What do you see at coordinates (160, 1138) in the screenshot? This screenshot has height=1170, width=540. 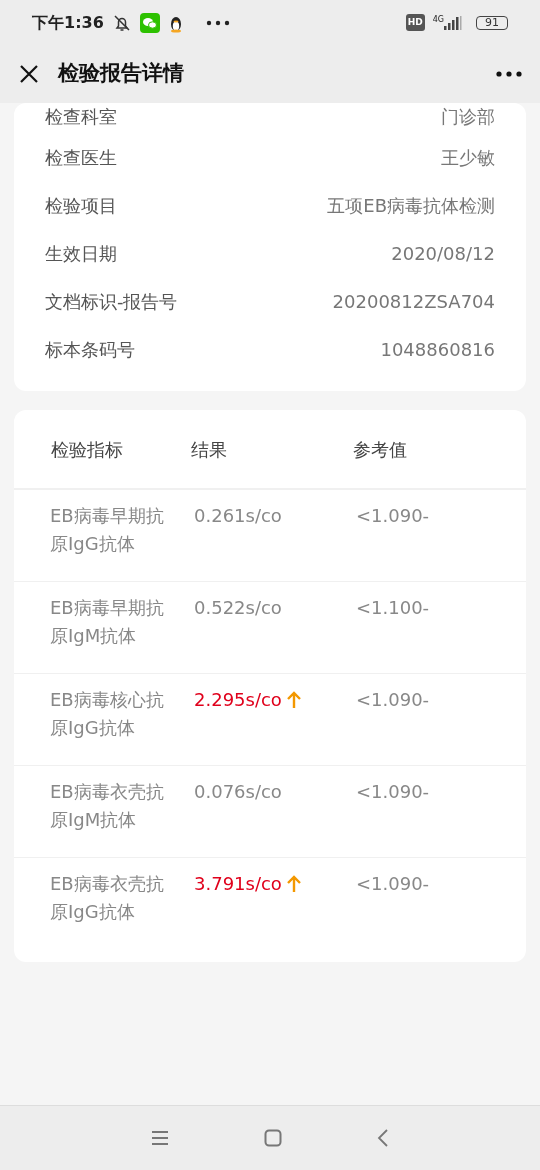 I see `menu-icon` at bounding box center [160, 1138].